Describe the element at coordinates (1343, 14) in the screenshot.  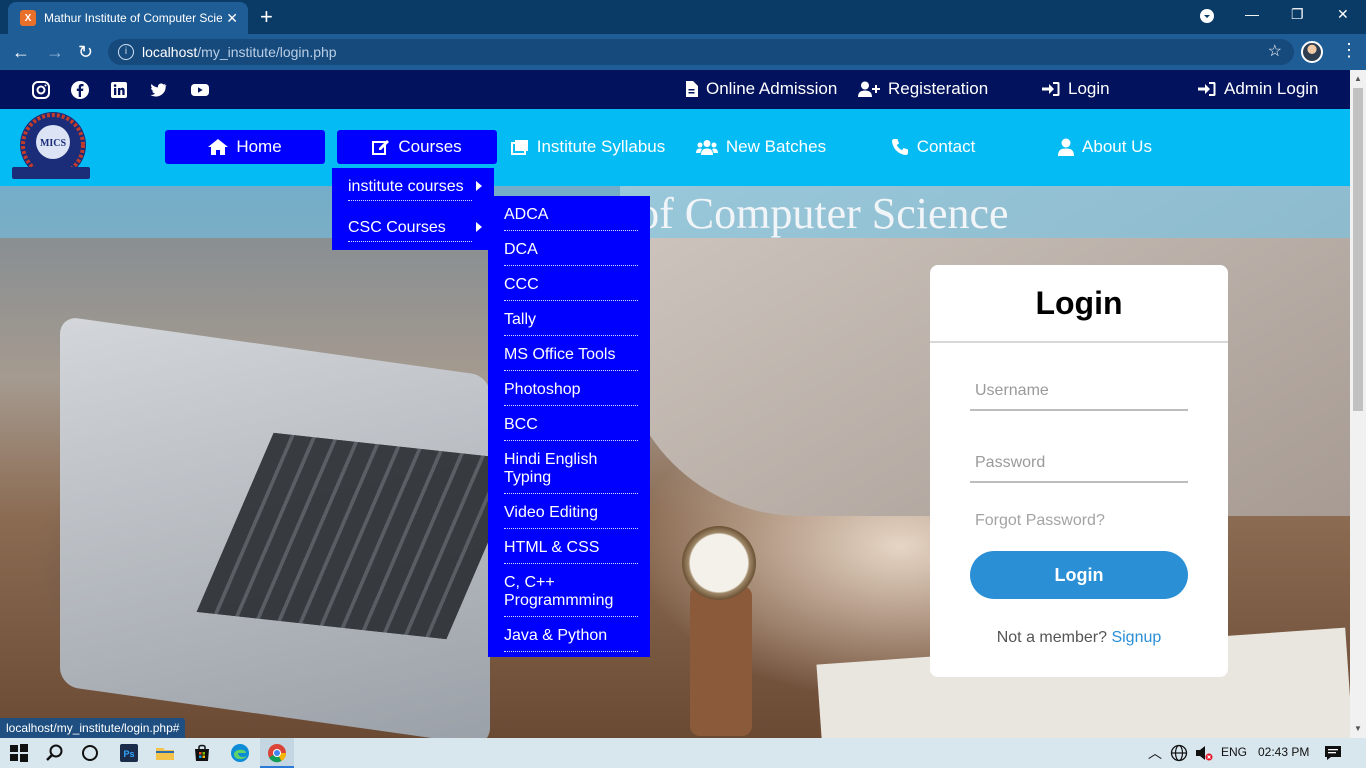
I see `window-close-icon: ✕` at that location.